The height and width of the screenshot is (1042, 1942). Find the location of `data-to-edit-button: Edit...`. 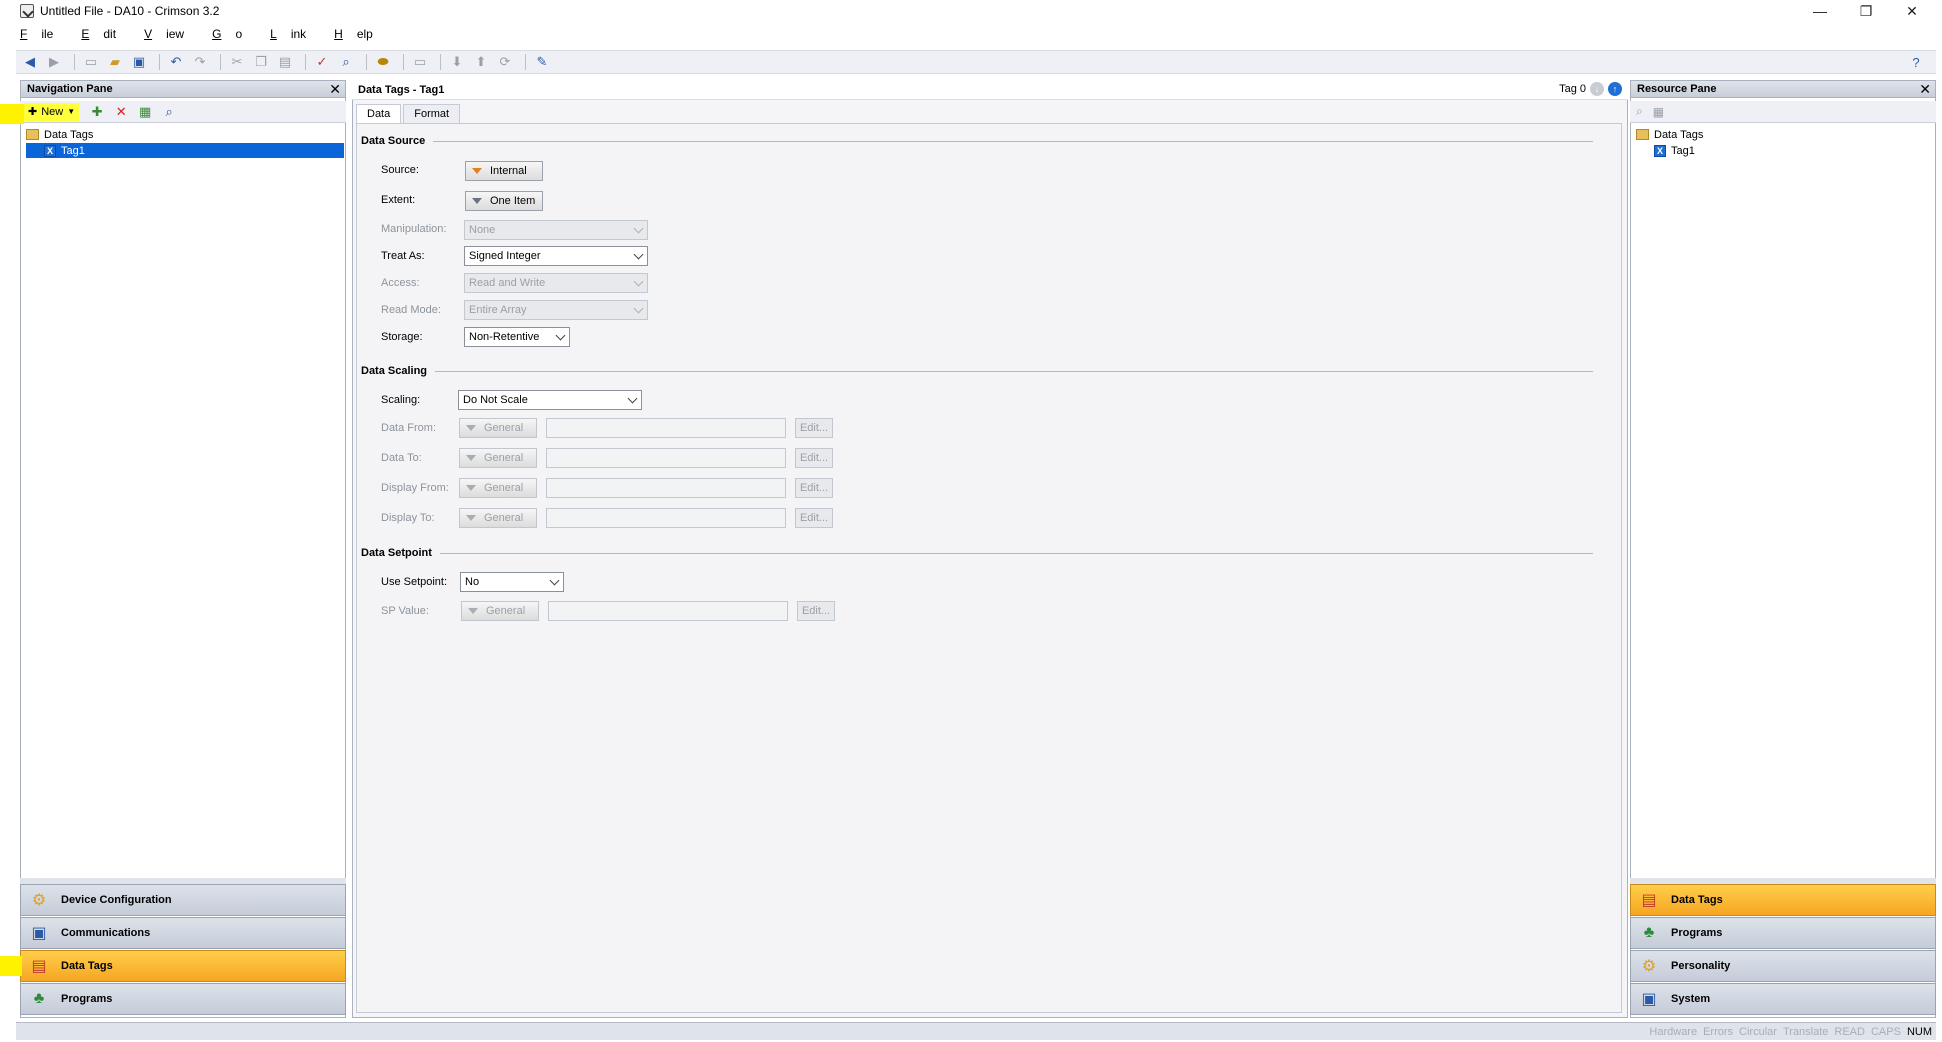

data-to-edit-button: Edit... is located at coordinates (814, 458).